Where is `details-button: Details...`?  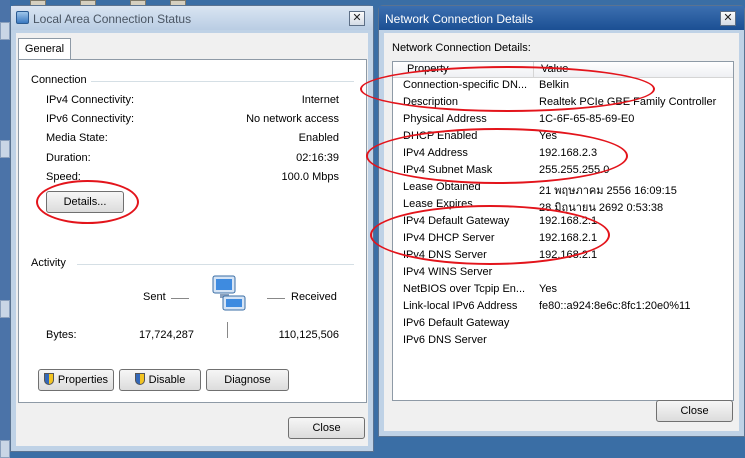
details-button: Details... is located at coordinates (85, 202).